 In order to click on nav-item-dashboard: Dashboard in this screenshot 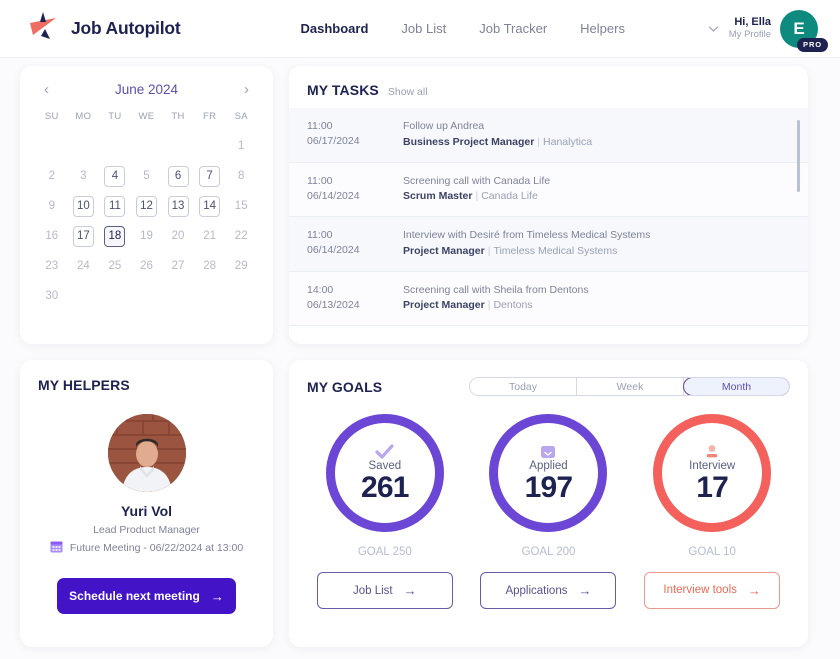, I will do `click(335, 28)`.